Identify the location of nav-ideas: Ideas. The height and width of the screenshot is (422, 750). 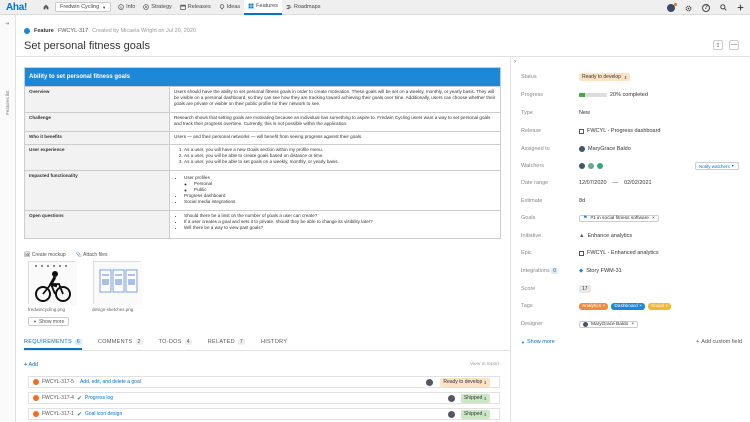
(229, 7).